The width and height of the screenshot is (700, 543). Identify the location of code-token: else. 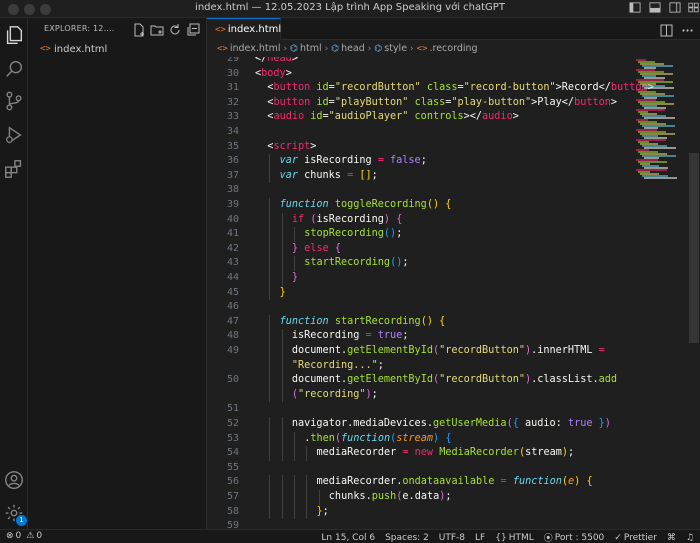
(316, 248).